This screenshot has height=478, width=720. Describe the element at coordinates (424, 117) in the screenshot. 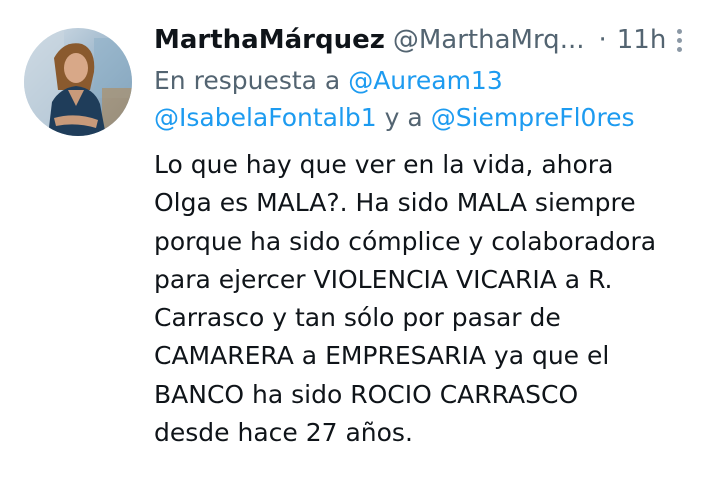

I see `reply-context-continued: @IsabelaFontalb1 y a @SiempreFl0res` at that location.